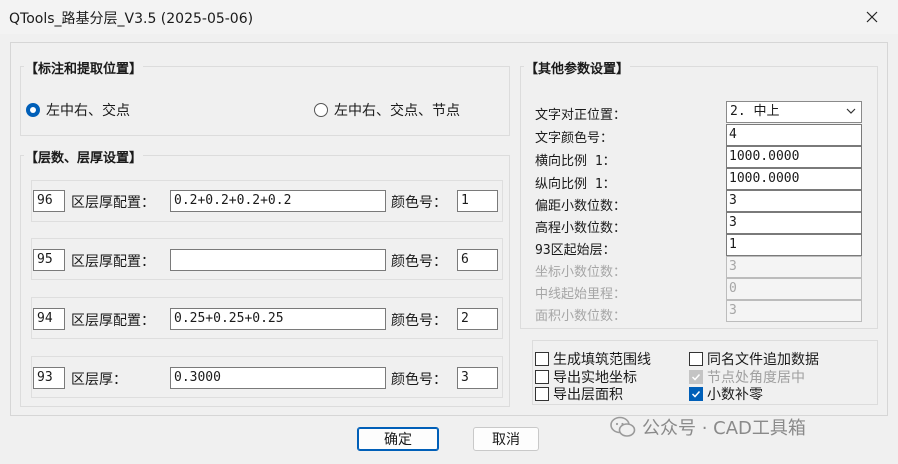  I want to click on layer-thickness-label: 区层厚：, so click(99, 380).